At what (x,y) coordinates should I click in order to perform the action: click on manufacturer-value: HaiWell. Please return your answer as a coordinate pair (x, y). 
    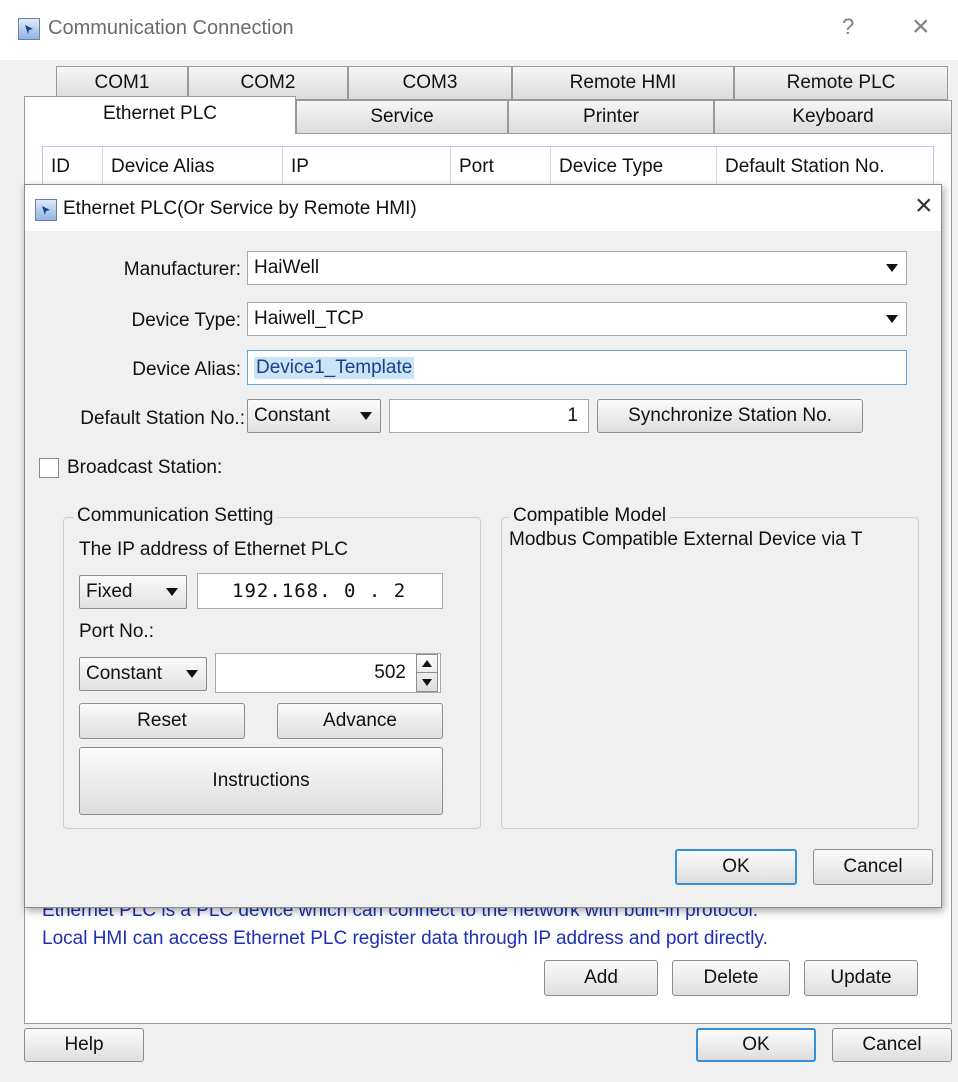
    Looking at the image, I should click on (287, 267).